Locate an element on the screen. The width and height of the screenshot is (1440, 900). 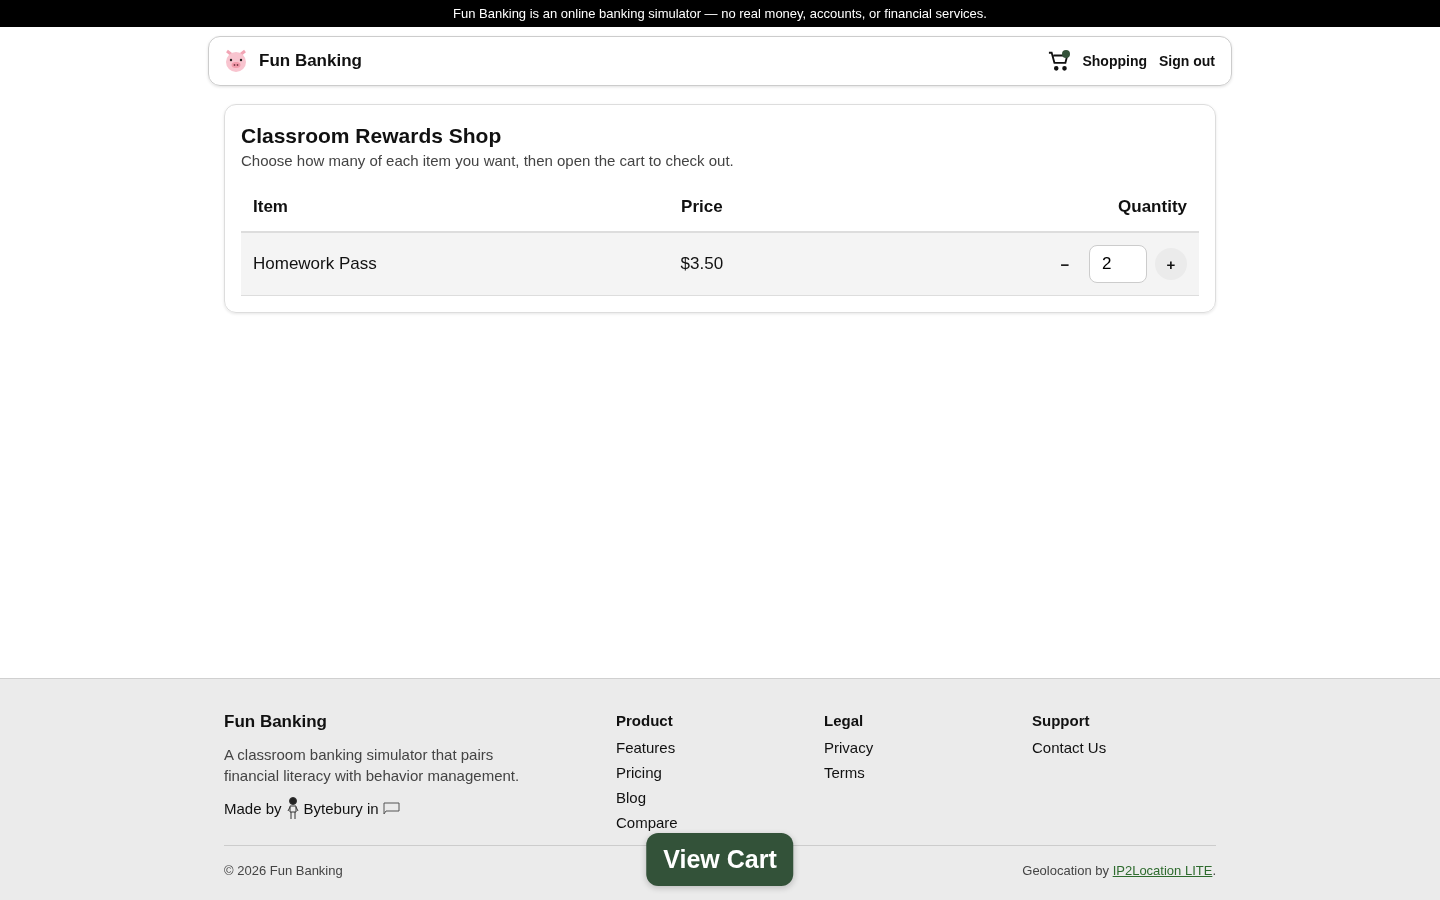
nav-link: Sign out is located at coordinates (1187, 61).